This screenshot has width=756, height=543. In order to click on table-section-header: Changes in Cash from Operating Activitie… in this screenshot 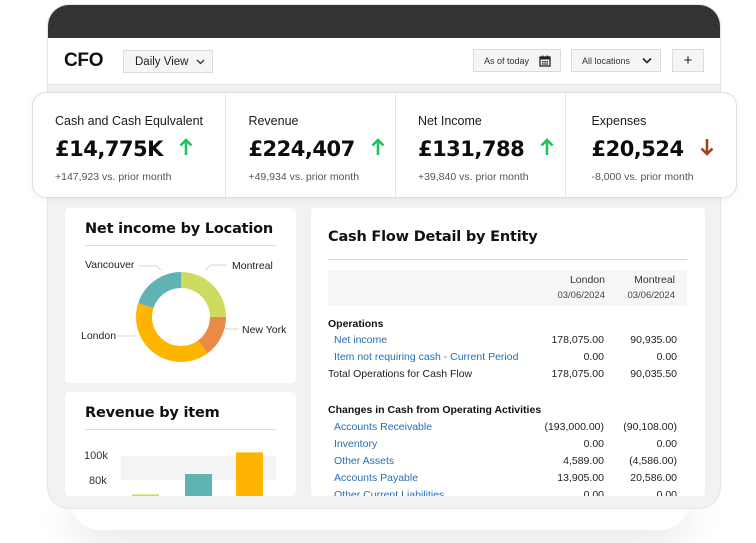, I will do `click(507, 412)`.